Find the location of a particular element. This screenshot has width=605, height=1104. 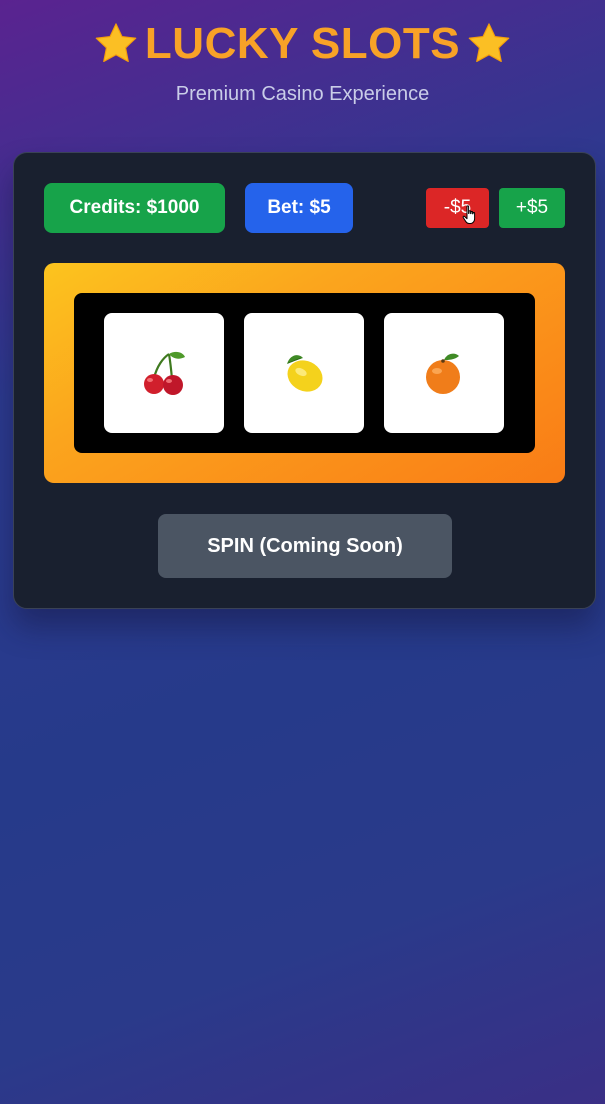

title-row: LUCKY SLOTS is located at coordinates (302, 44).